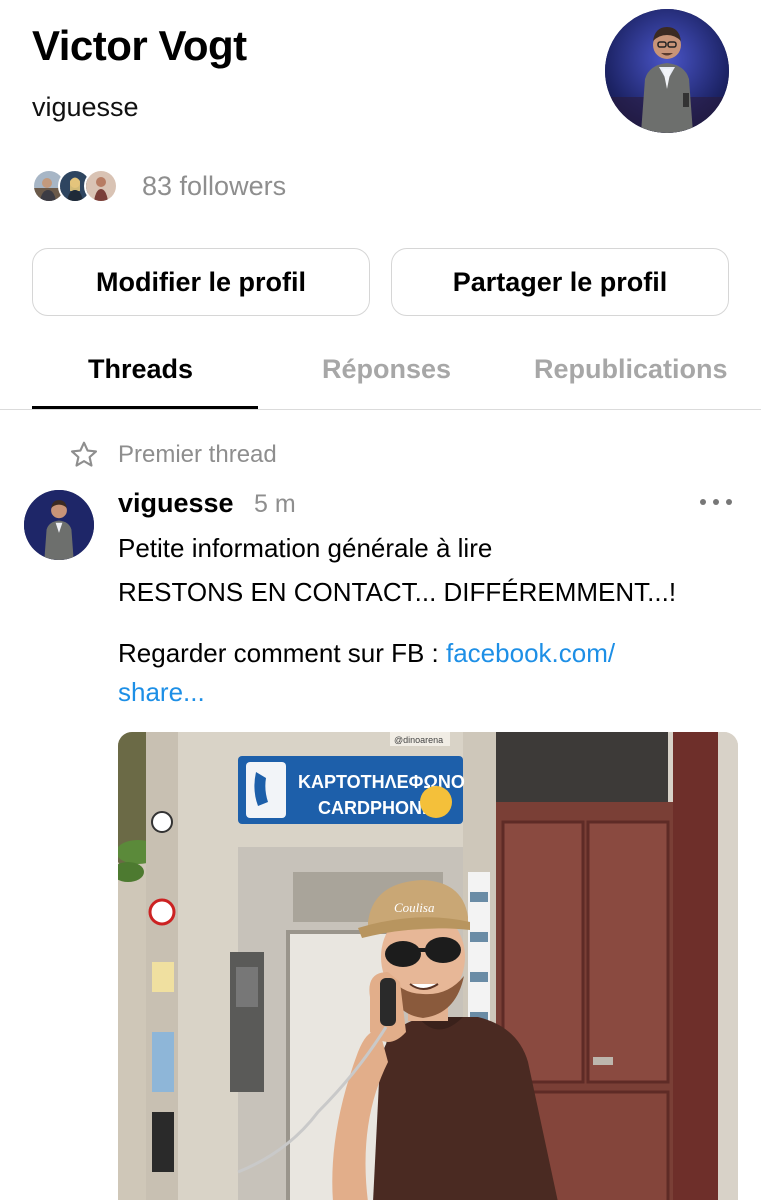 The width and height of the screenshot is (761, 1200). I want to click on avatar-photo, so click(667, 71).